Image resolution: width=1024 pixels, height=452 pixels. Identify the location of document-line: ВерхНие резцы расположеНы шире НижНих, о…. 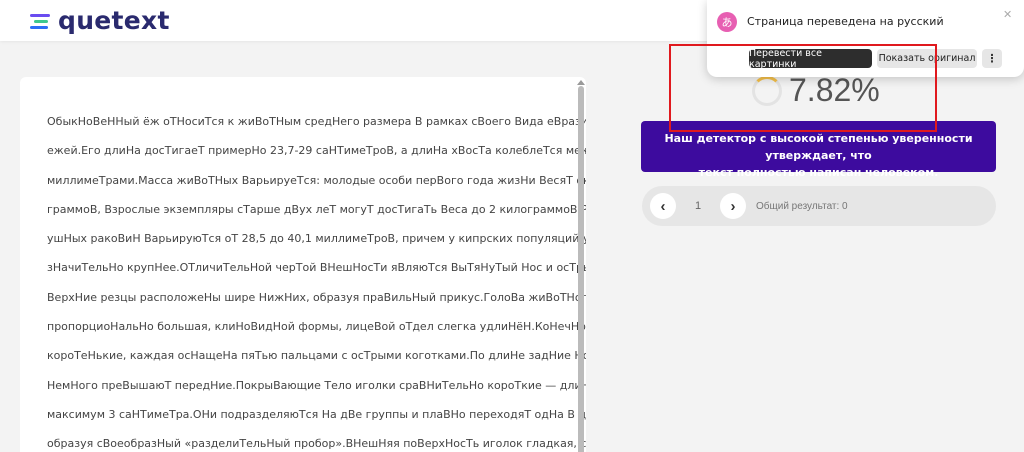
(316, 297).